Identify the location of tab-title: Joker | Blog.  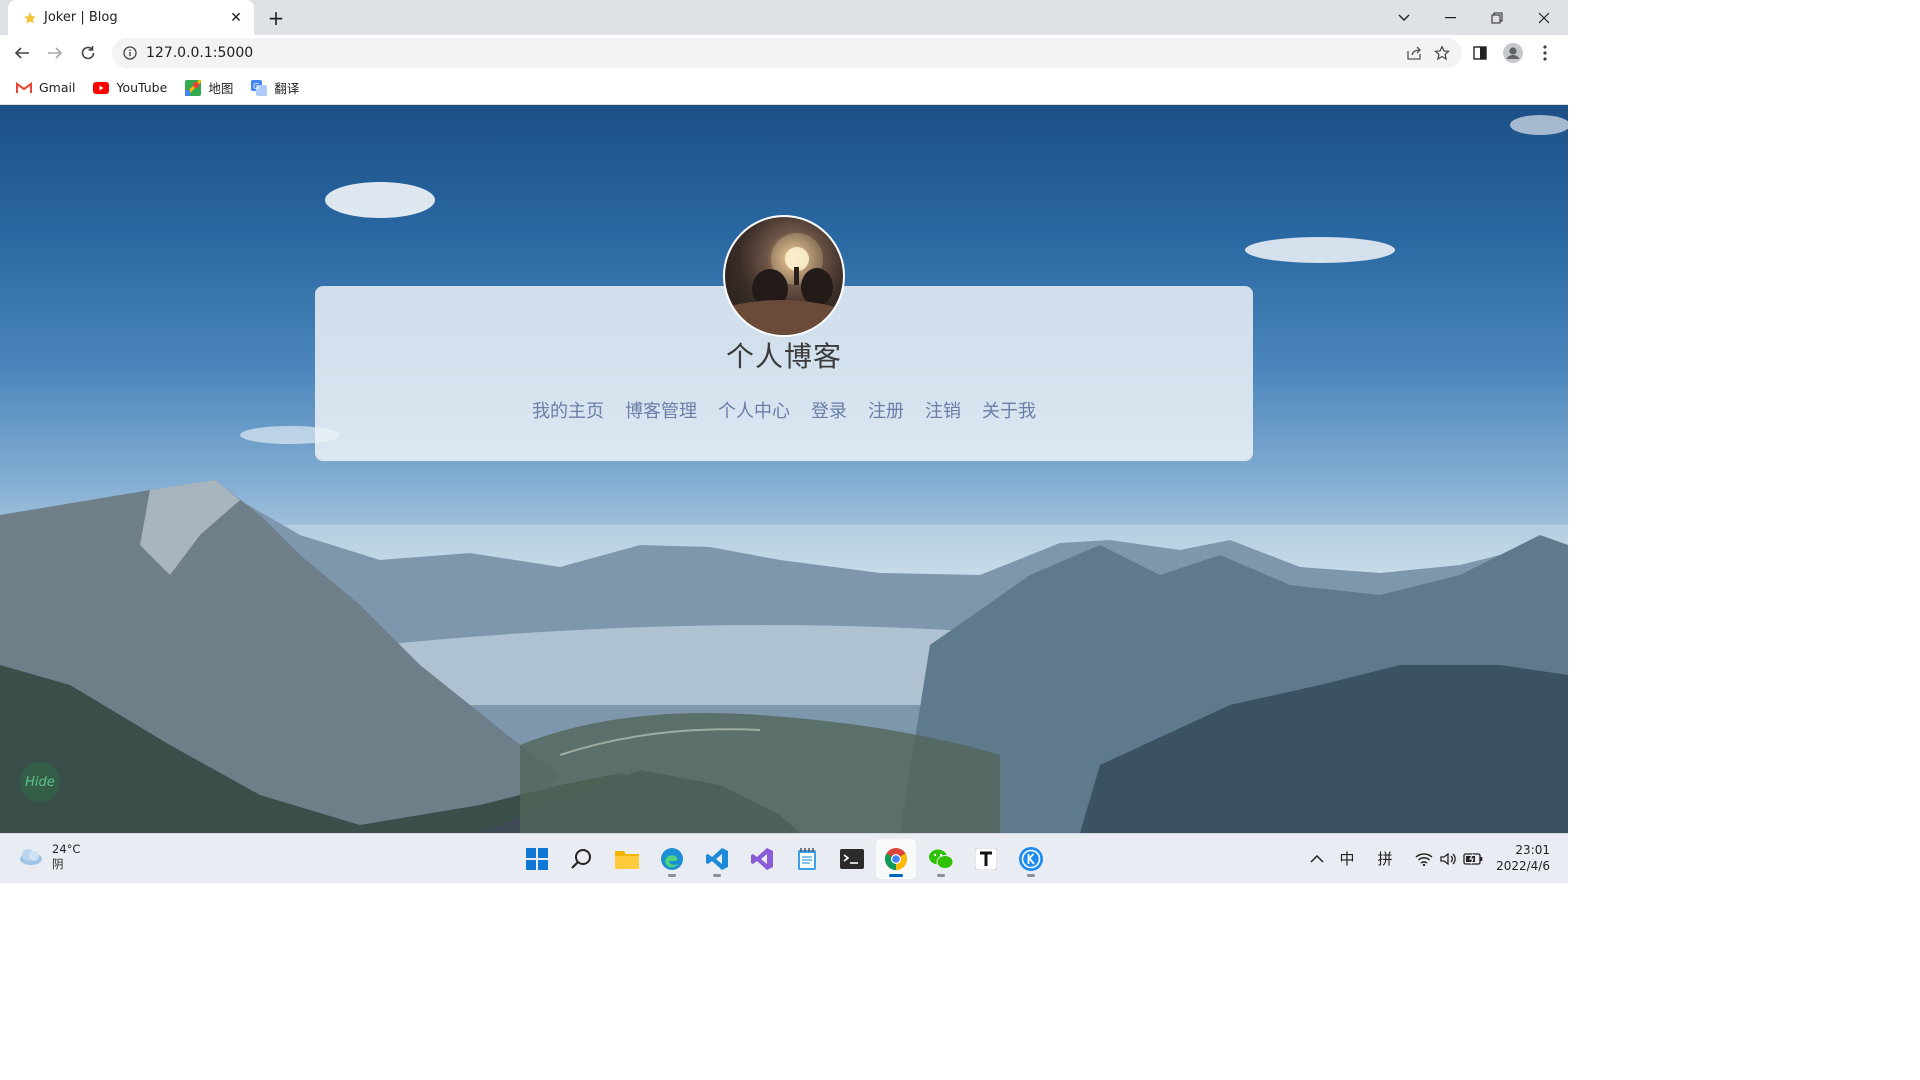
(81, 17).